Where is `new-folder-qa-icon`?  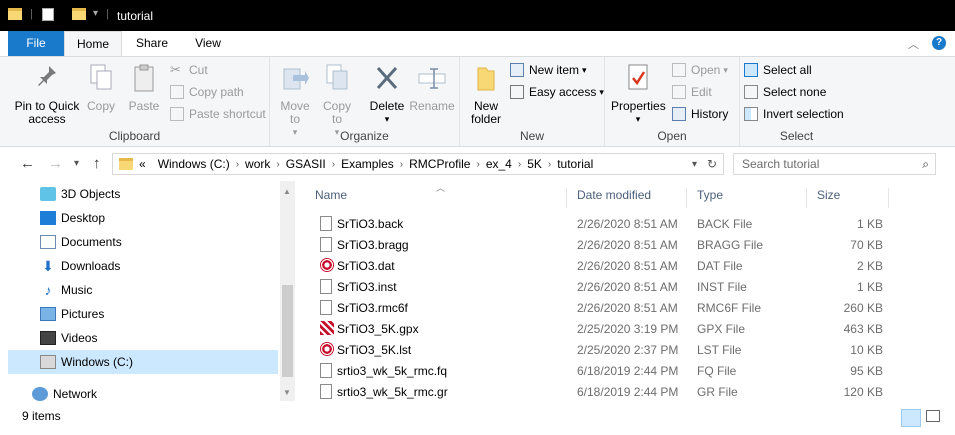
new-folder-qa-icon is located at coordinates (79, 14).